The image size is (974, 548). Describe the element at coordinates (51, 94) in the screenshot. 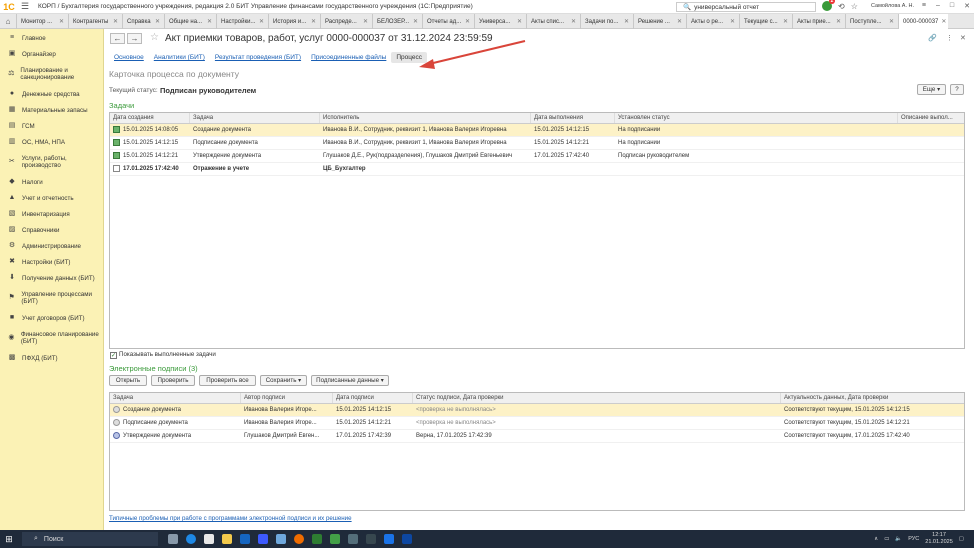

I see `sidebar-item-money: ● Денежные средства` at that location.